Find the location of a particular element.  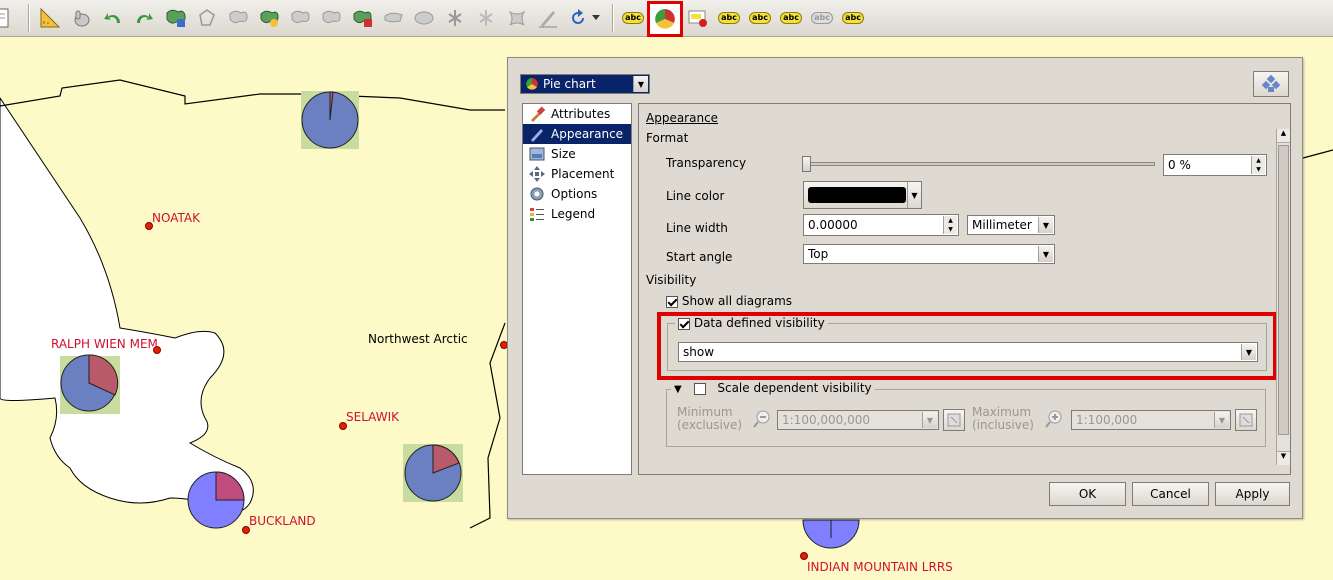

panel-scrollbar: ▲ ▼ is located at coordinates (1283, 297).